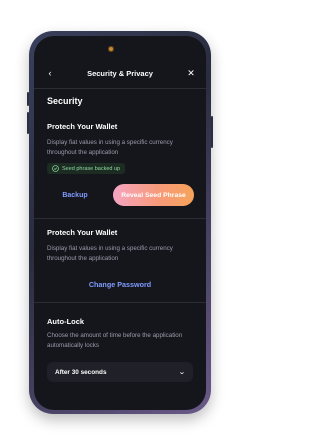  Describe the element at coordinates (50, 73) in the screenshot. I see `chevron-left-icon: ‹` at that location.